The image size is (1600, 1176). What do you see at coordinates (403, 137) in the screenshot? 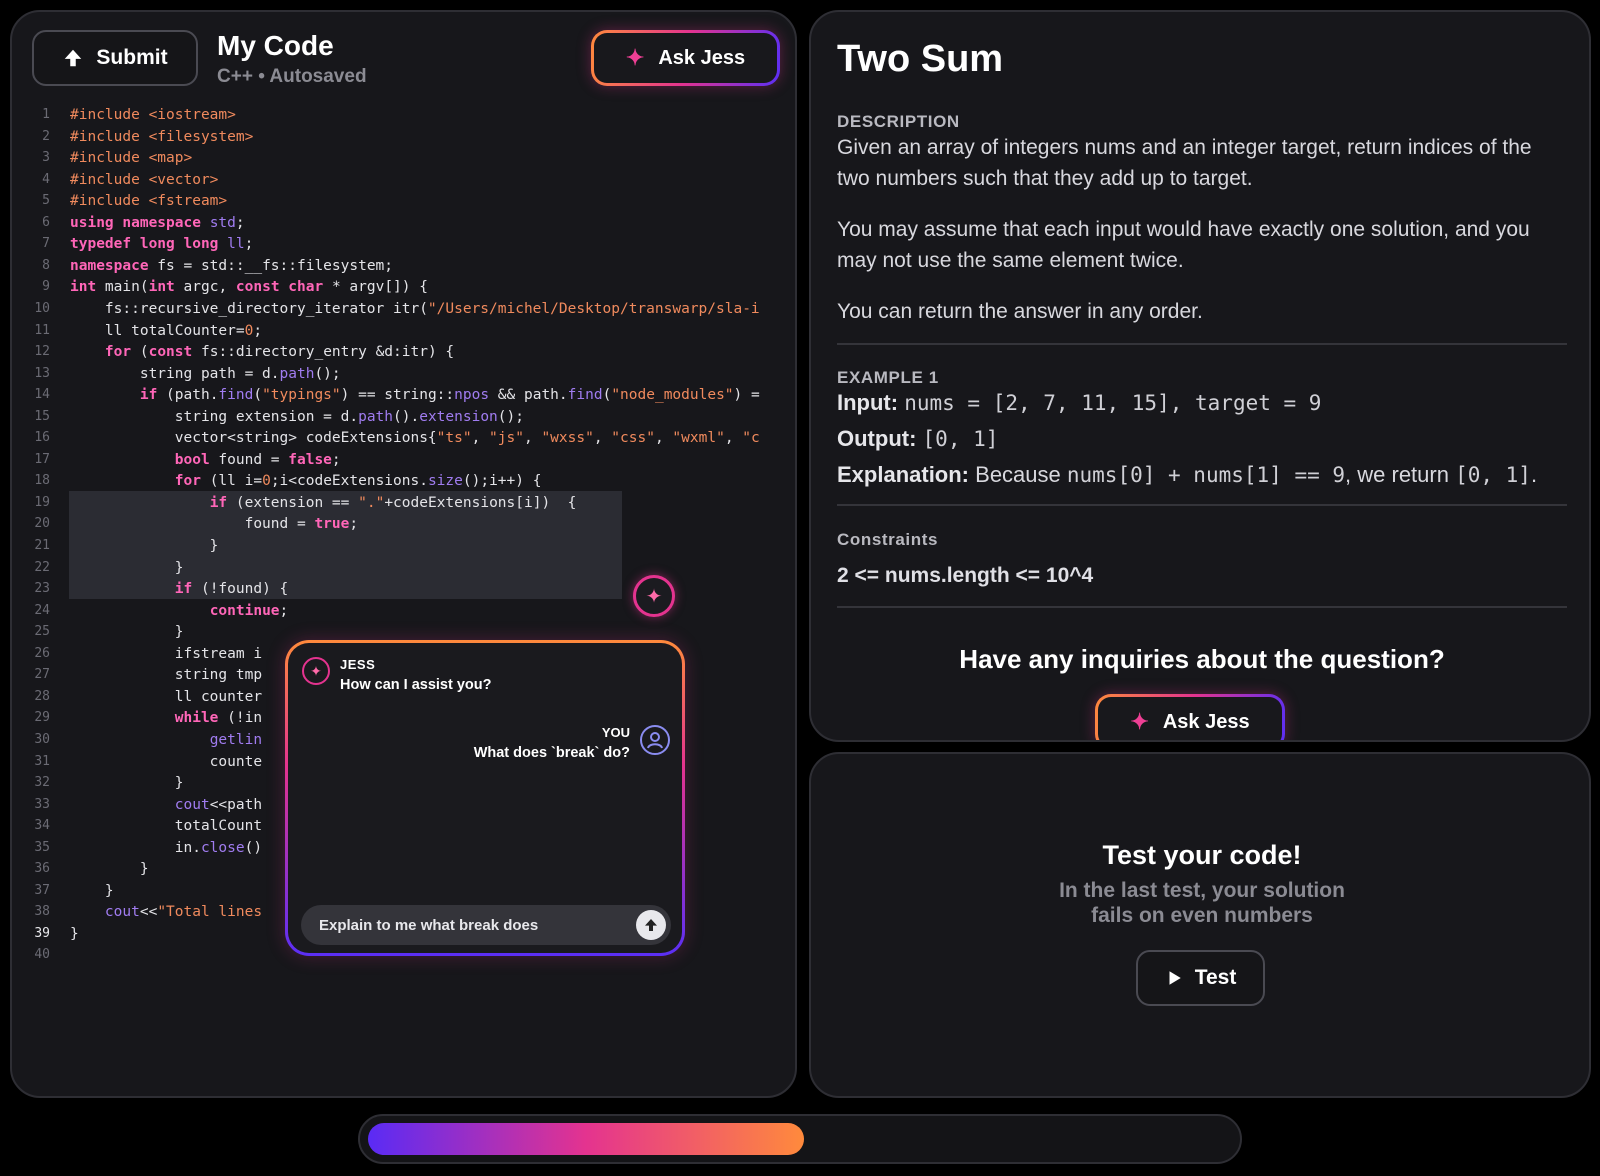
I see `code-line: 2 #include <filesystem>` at bounding box center [403, 137].